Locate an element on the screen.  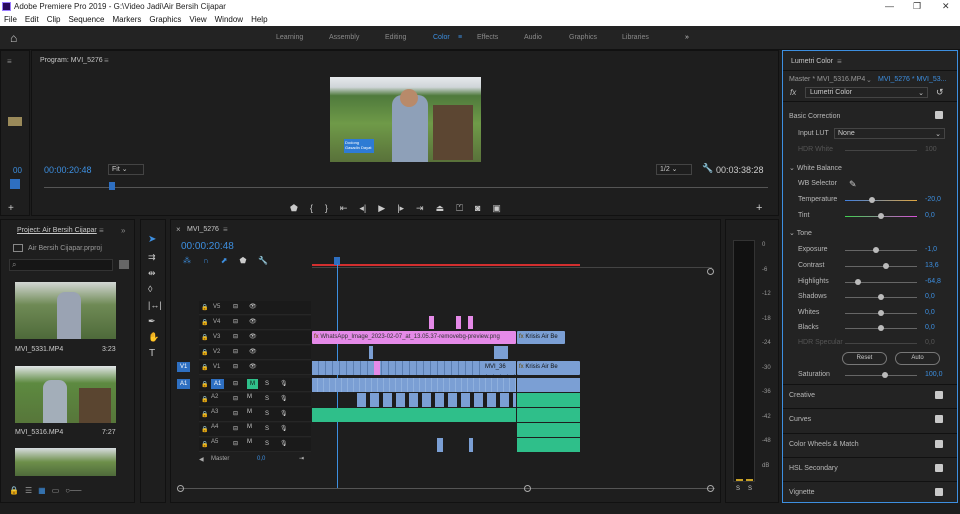
audio-track-a1-clips is located at coordinates (414, 385).